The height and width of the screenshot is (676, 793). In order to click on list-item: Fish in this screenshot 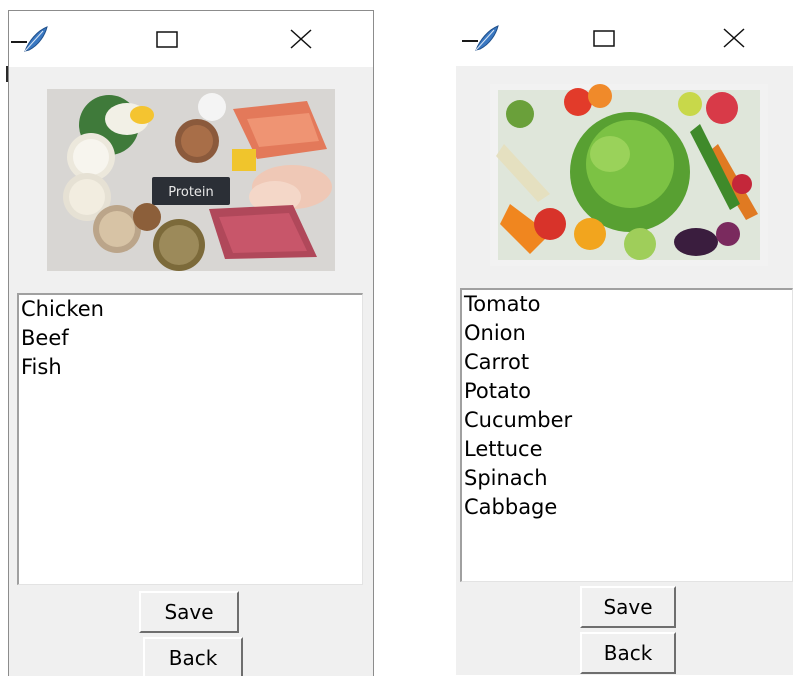, I will do `click(190, 367)`.